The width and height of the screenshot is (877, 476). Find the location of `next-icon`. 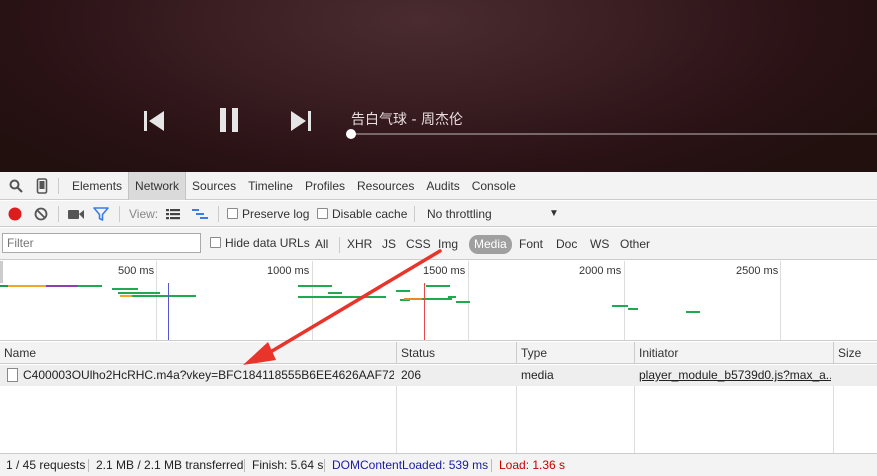

next-icon is located at coordinates (301, 121).